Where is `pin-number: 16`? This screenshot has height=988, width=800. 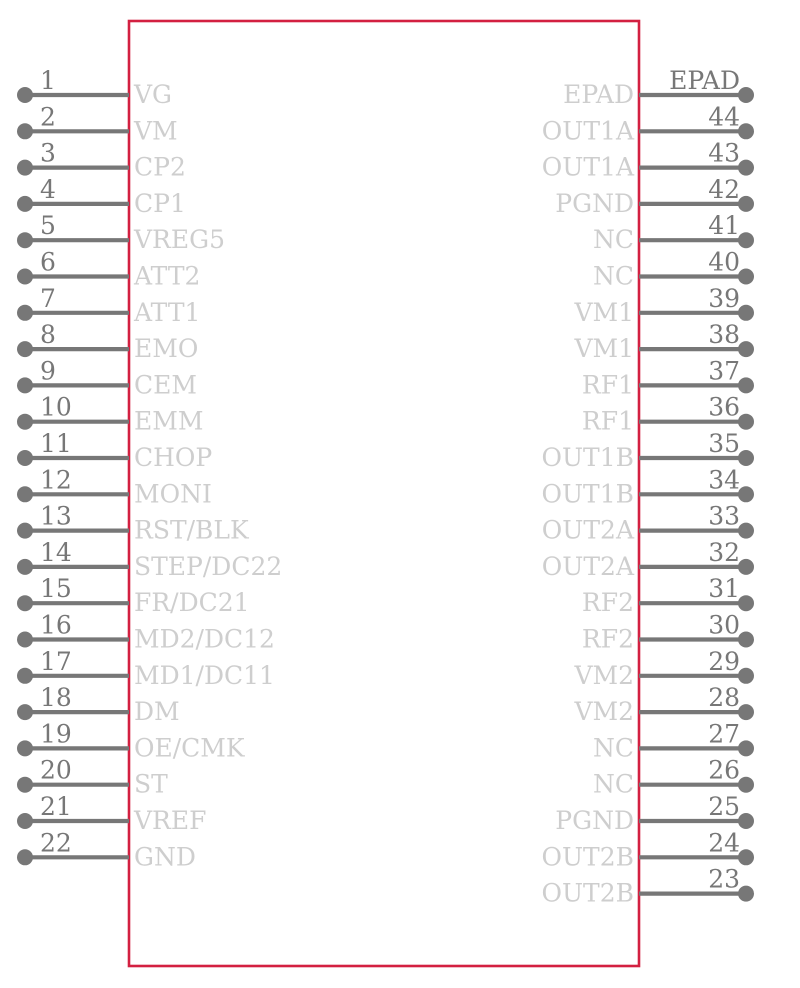
pin-number: 16 is located at coordinates (56, 625).